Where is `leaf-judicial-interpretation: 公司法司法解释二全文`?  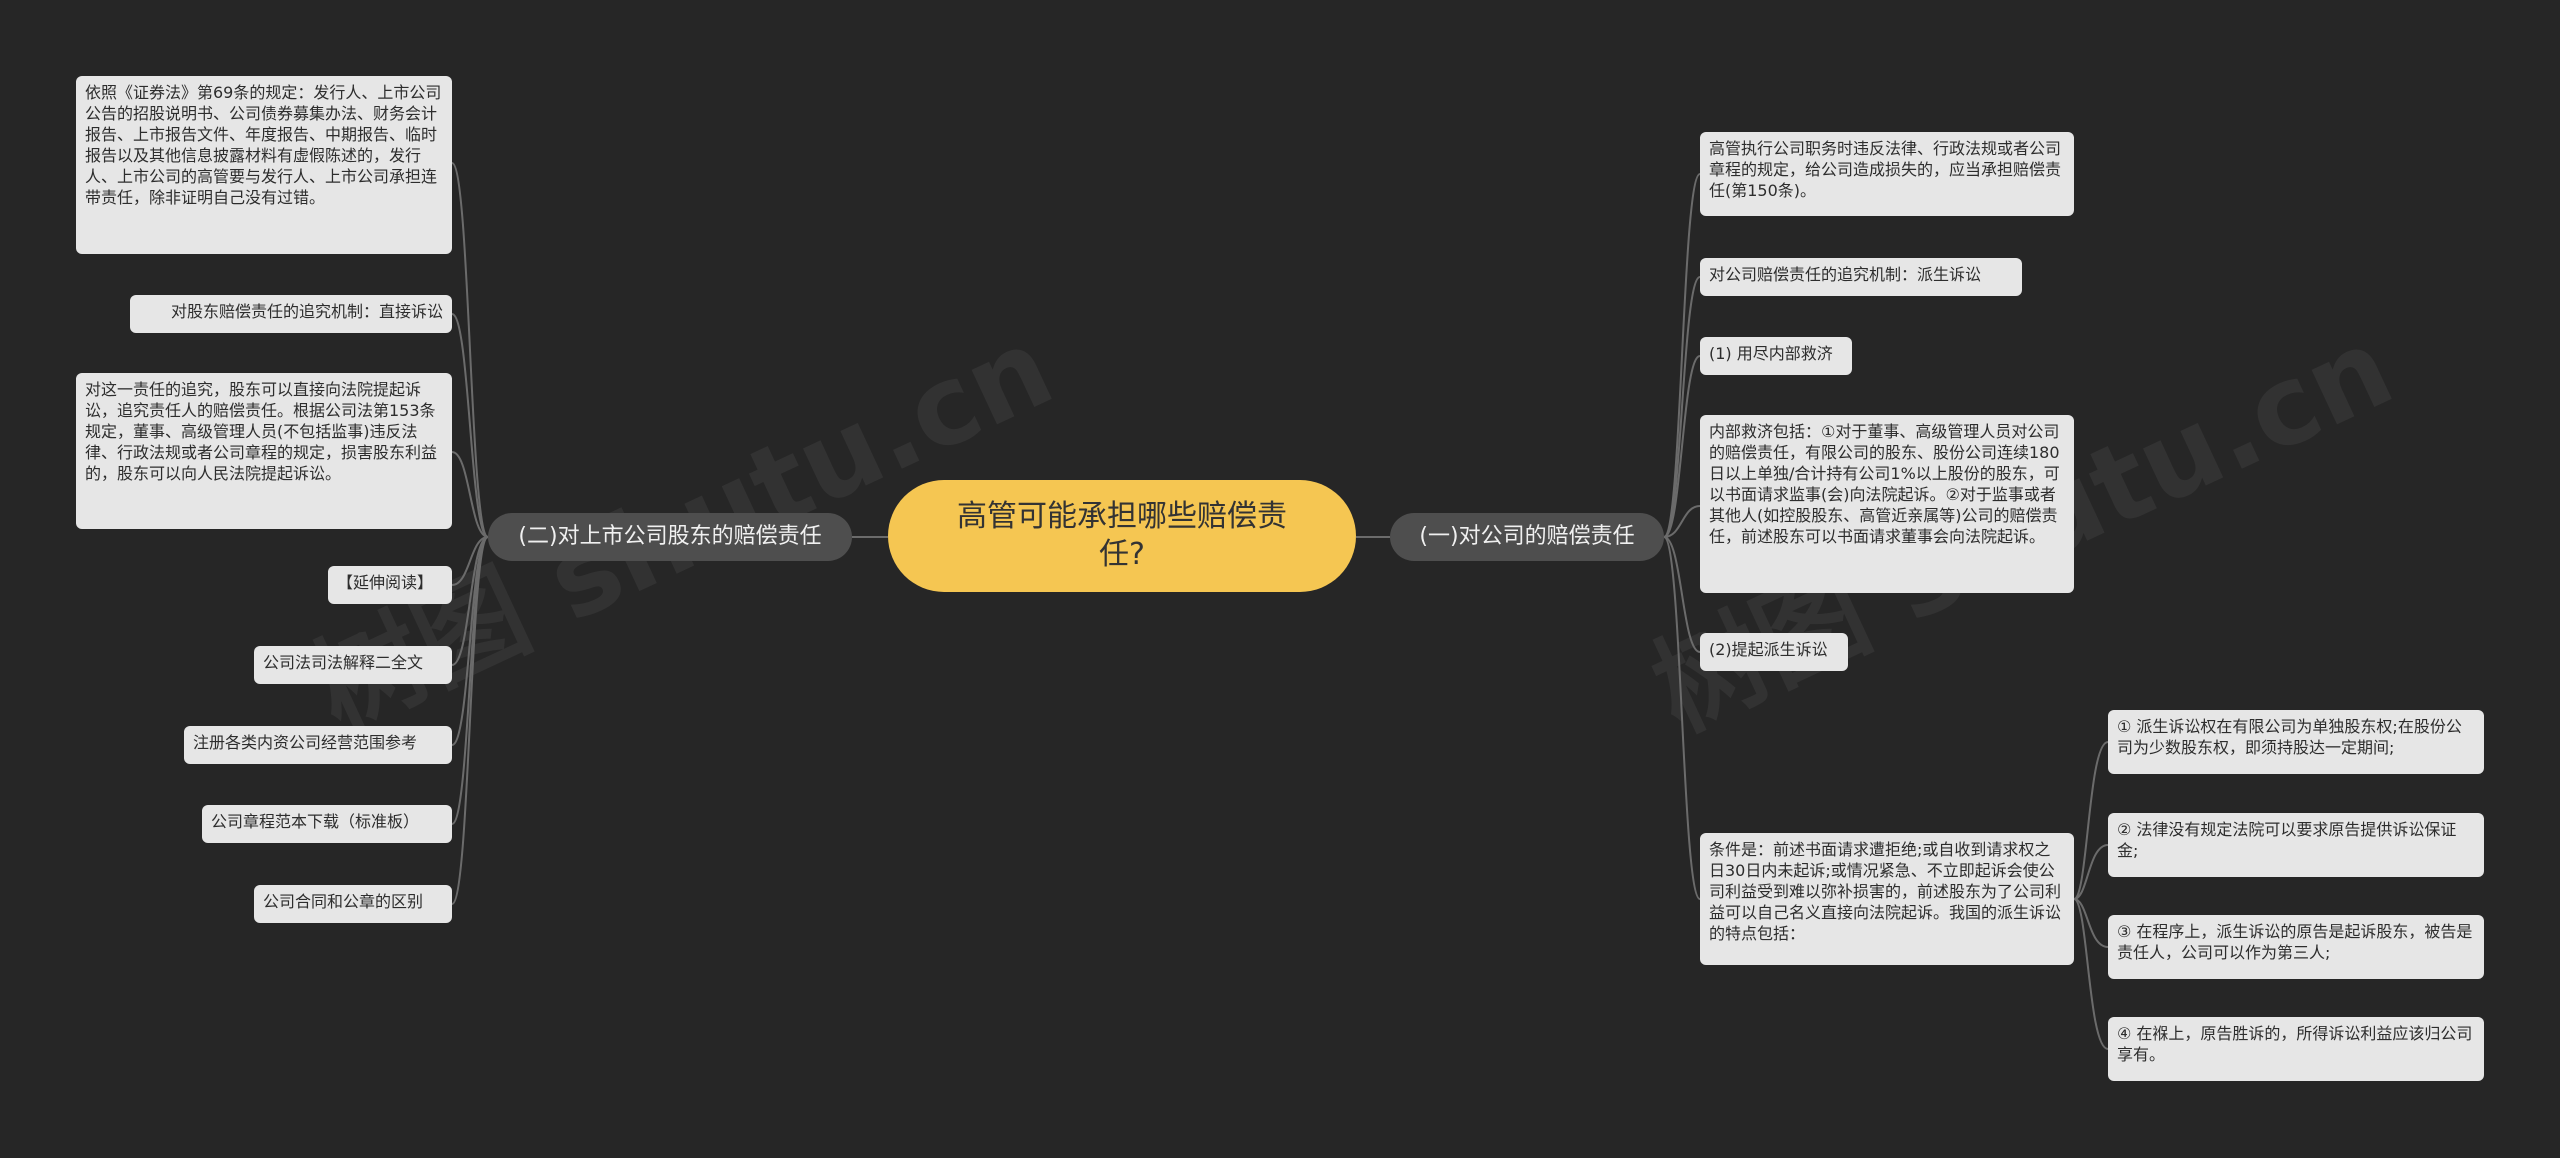
leaf-judicial-interpretation: 公司法司法解释二全文 is located at coordinates (353, 665).